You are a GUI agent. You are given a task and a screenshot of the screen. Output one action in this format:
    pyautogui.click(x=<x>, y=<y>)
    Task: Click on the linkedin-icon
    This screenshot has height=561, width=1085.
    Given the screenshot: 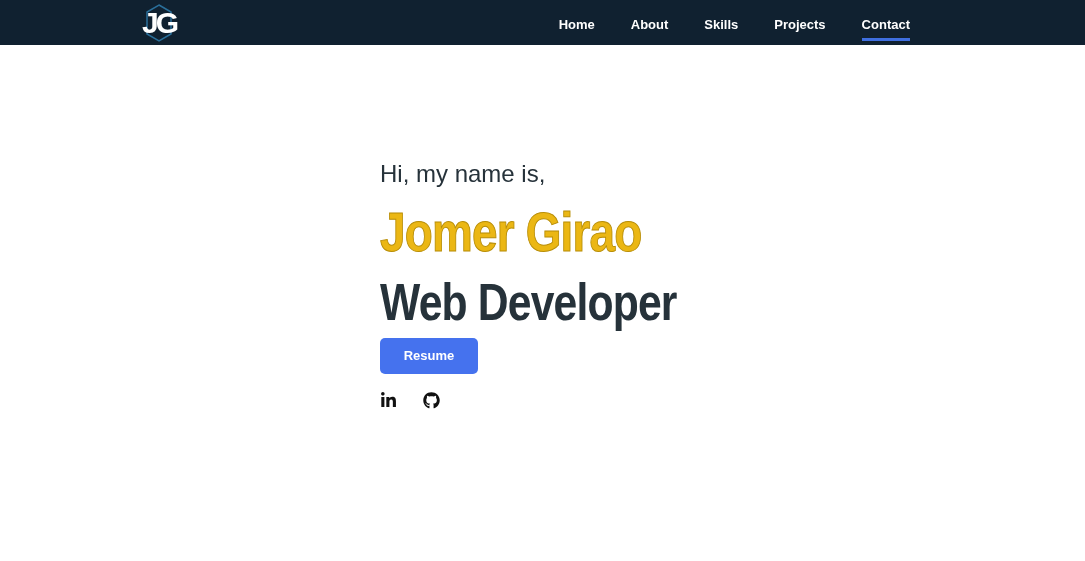 What is the action you would take?
    pyautogui.click(x=388, y=400)
    